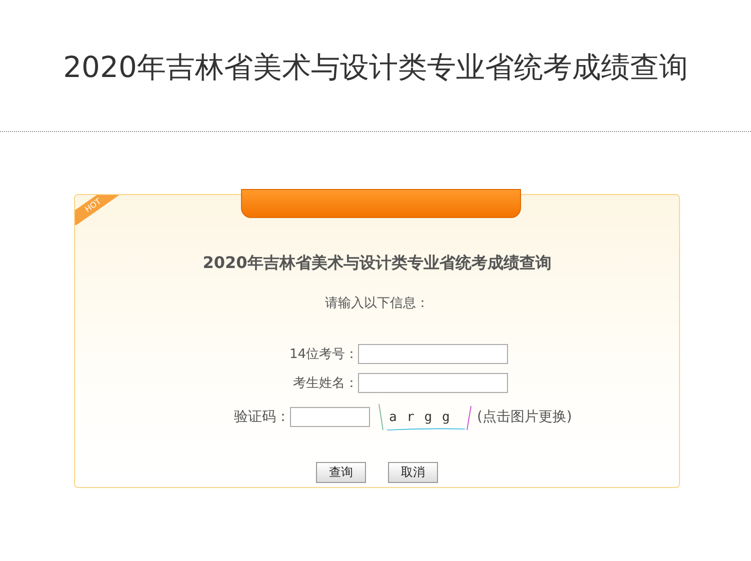 This screenshot has width=751, height=561. I want to click on instruction-text: 请输入以下信息：, so click(377, 303).